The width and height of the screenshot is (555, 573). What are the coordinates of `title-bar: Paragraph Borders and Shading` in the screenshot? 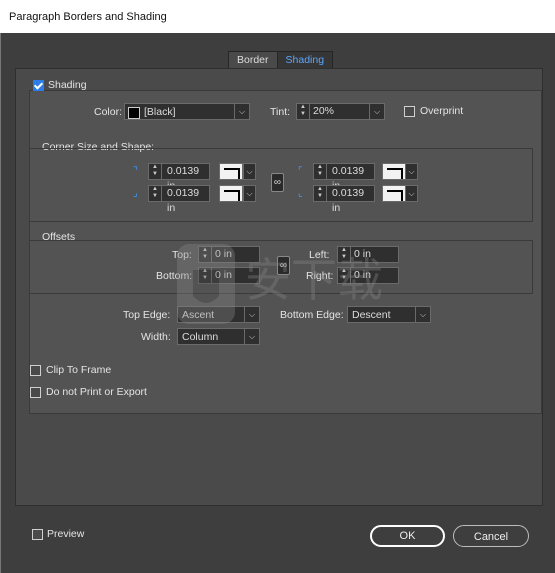 It's located at (277, 16).